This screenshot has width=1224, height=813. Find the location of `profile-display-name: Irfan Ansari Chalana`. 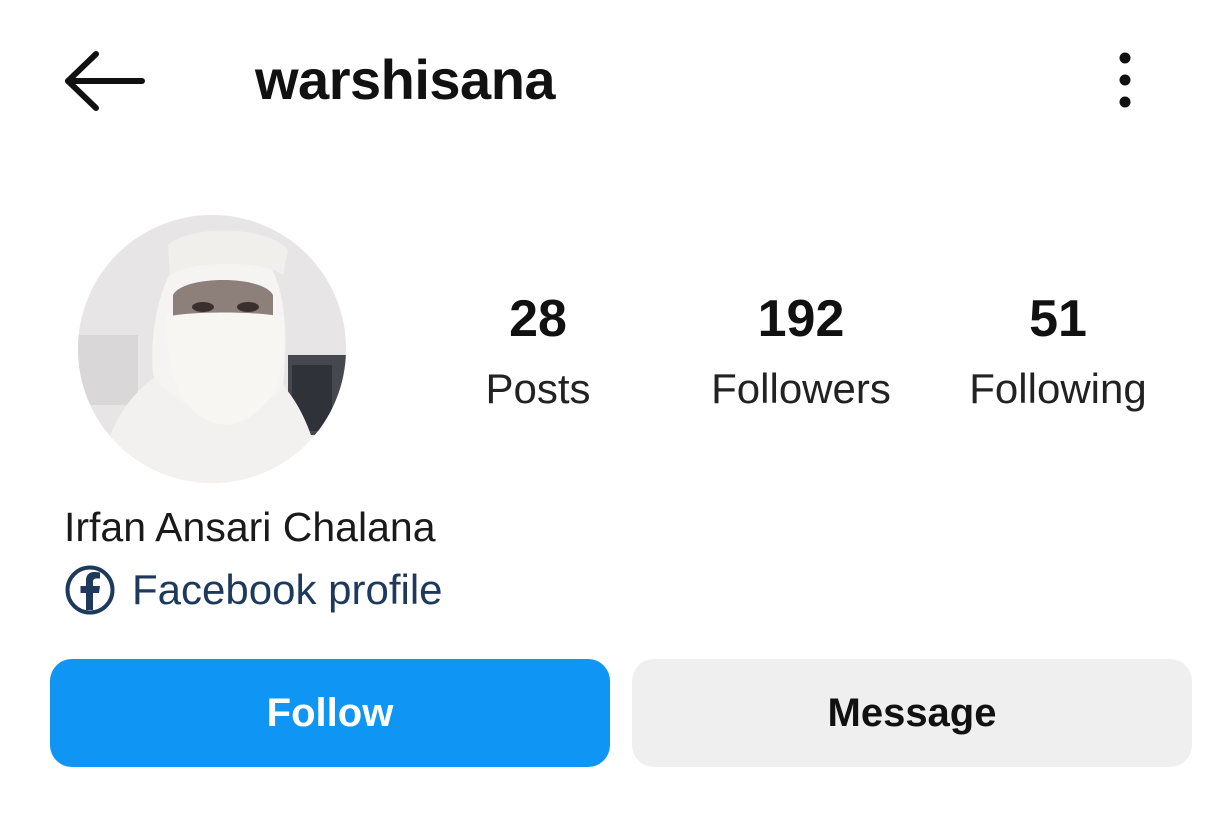

profile-display-name: Irfan Ansari Chalana is located at coordinates (250, 527).